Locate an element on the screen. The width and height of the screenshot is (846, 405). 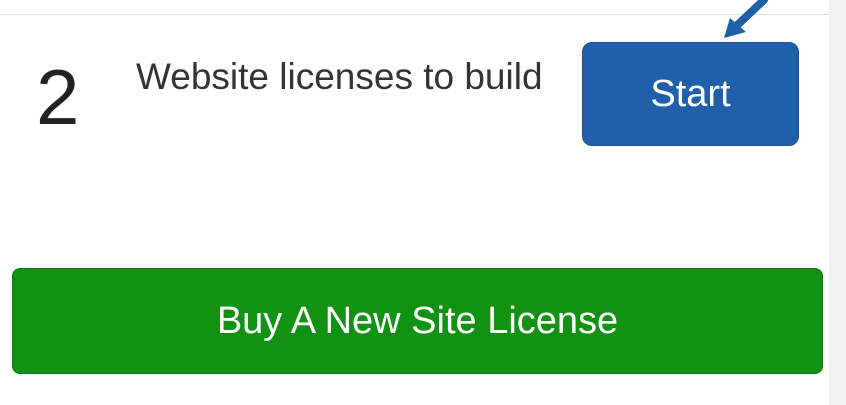
license-count: 2 is located at coordinates (58, 97).